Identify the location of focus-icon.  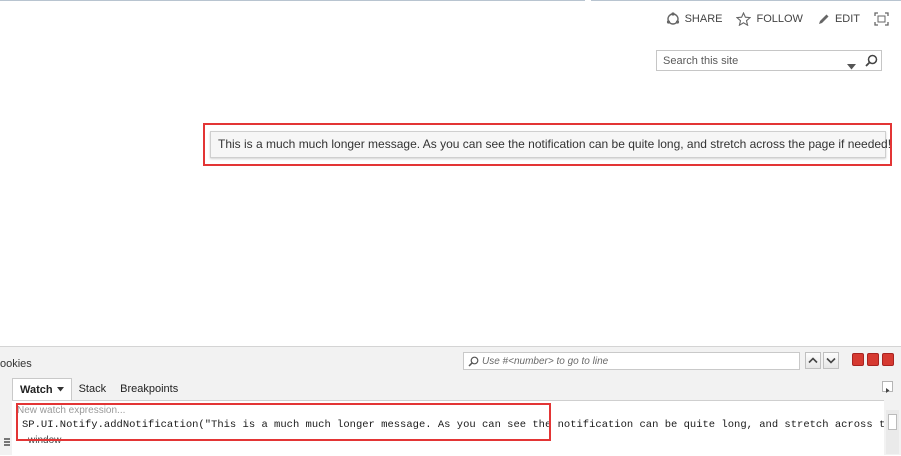
(881, 19).